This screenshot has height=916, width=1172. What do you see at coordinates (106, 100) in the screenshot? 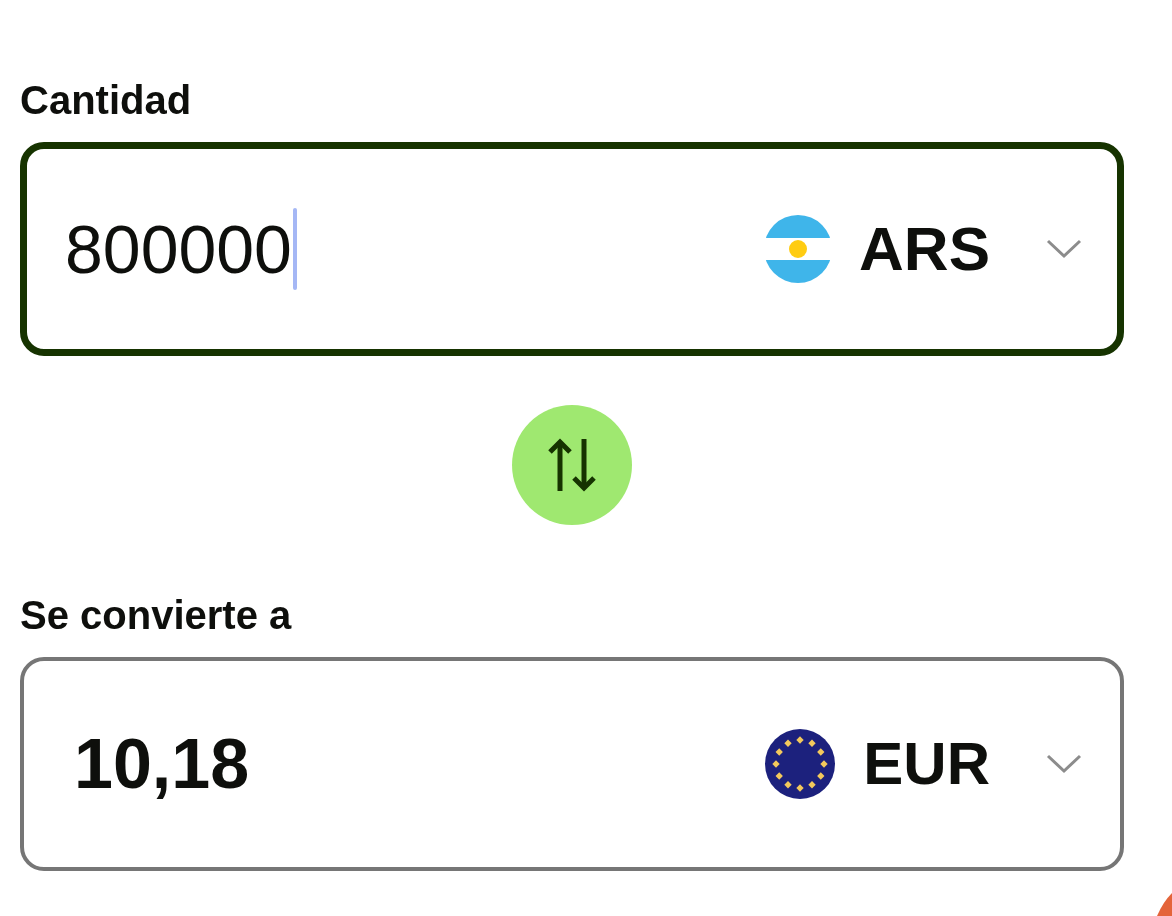
I see `amount-label: Cantidad` at bounding box center [106, 100].